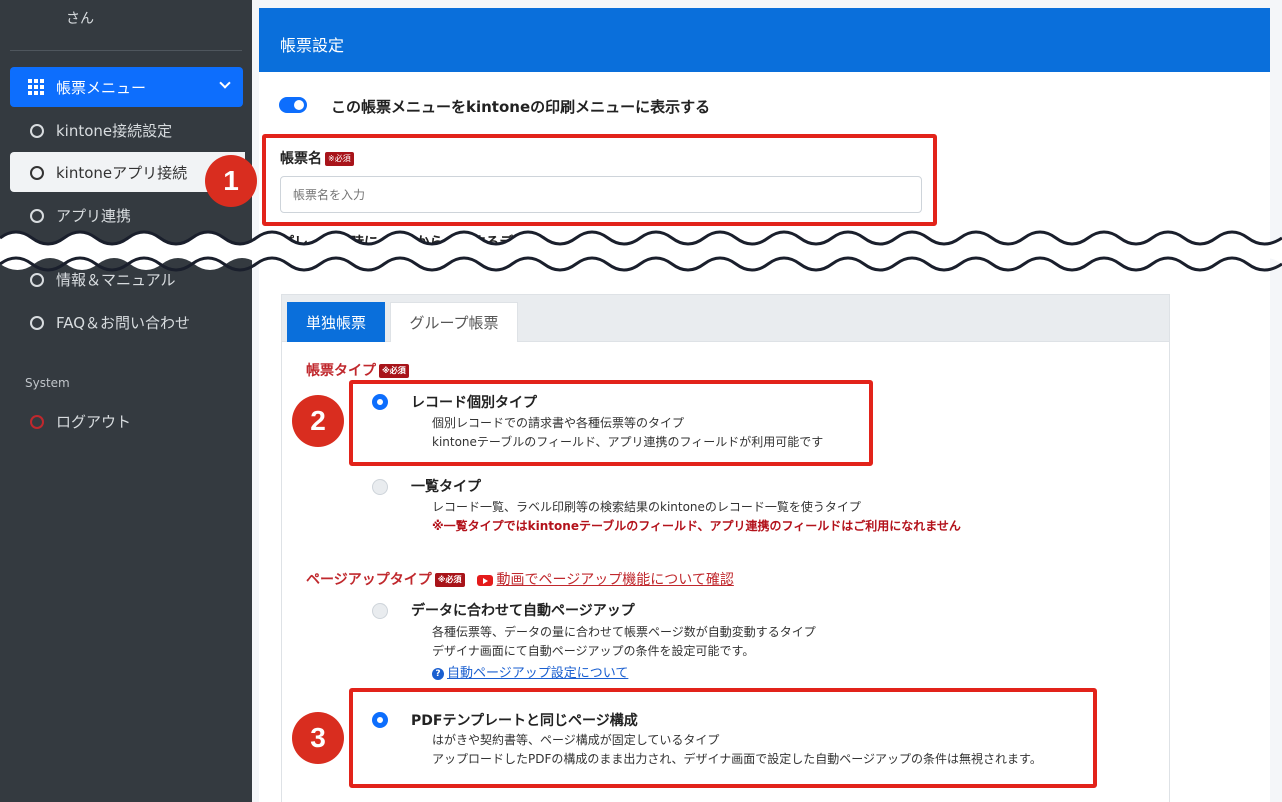 This screenshot has width=1282, height=802. Describe the element at coordinates (123, 323) in the screenshot. I see `sidebar-item-label: FAQ＆お問い合わせ` at that location.